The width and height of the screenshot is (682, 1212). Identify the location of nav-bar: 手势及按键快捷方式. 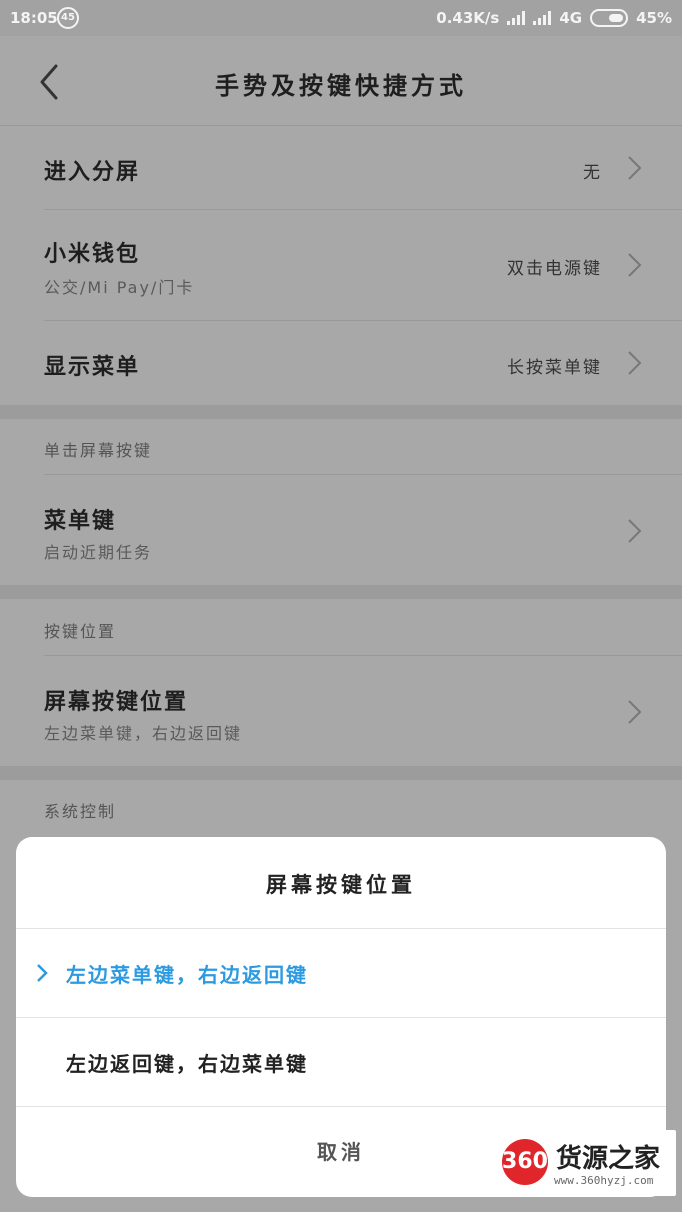
(341, 81).